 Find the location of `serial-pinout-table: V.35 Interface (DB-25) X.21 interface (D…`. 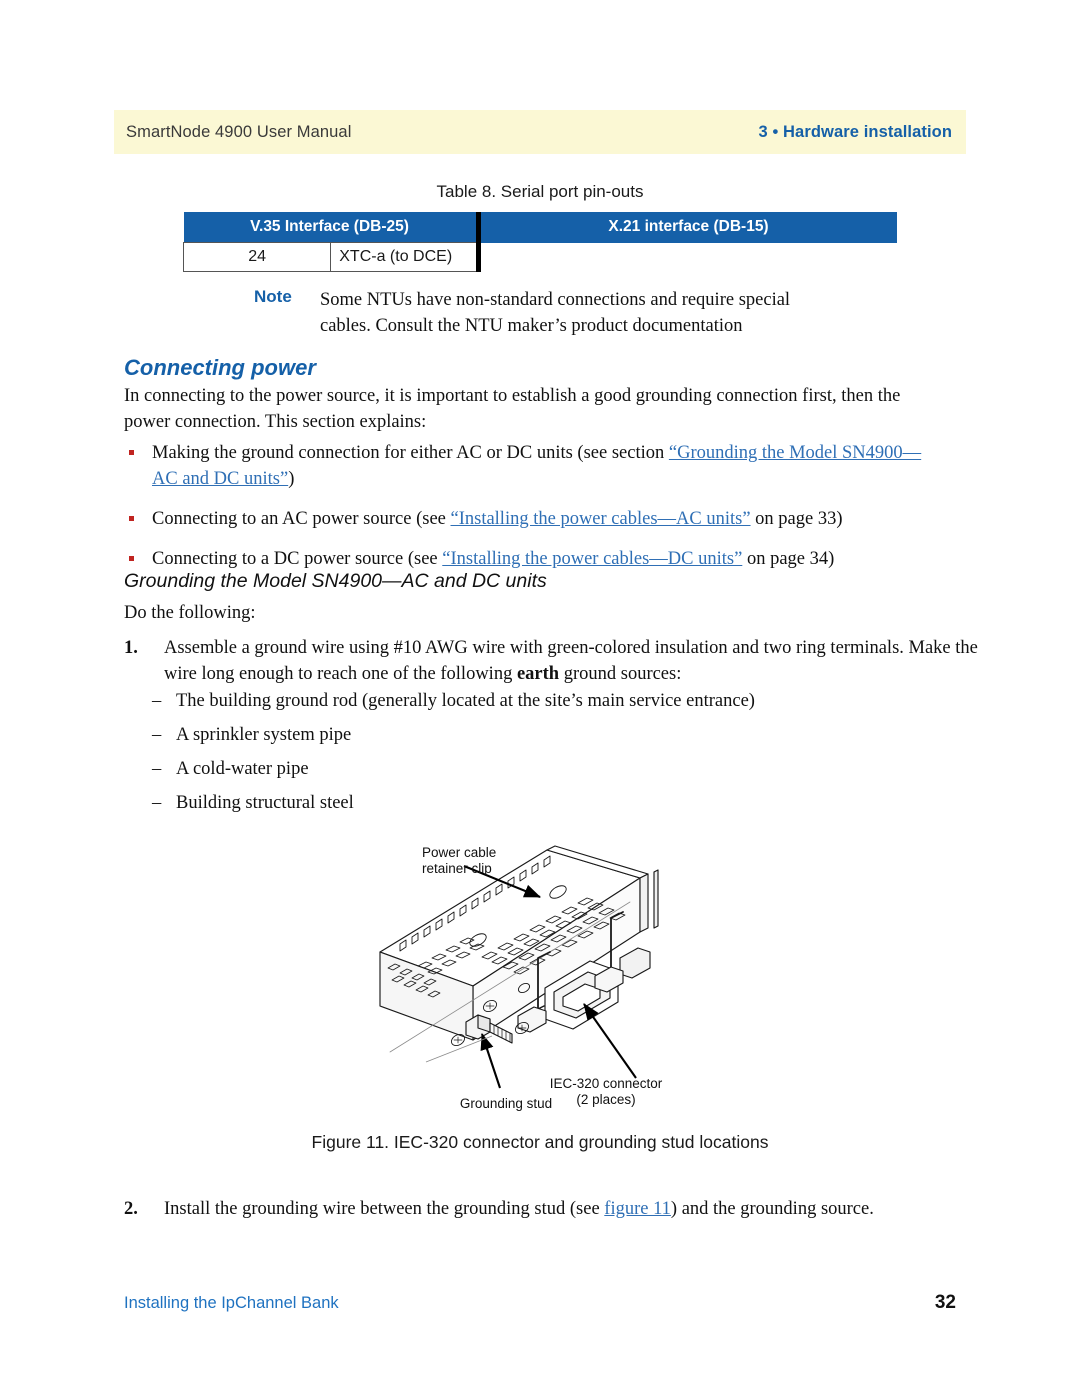

serial-pinout-table: V.35 Interface (DB-25) X.21 interface (D… is located at coordinates (539, 242).